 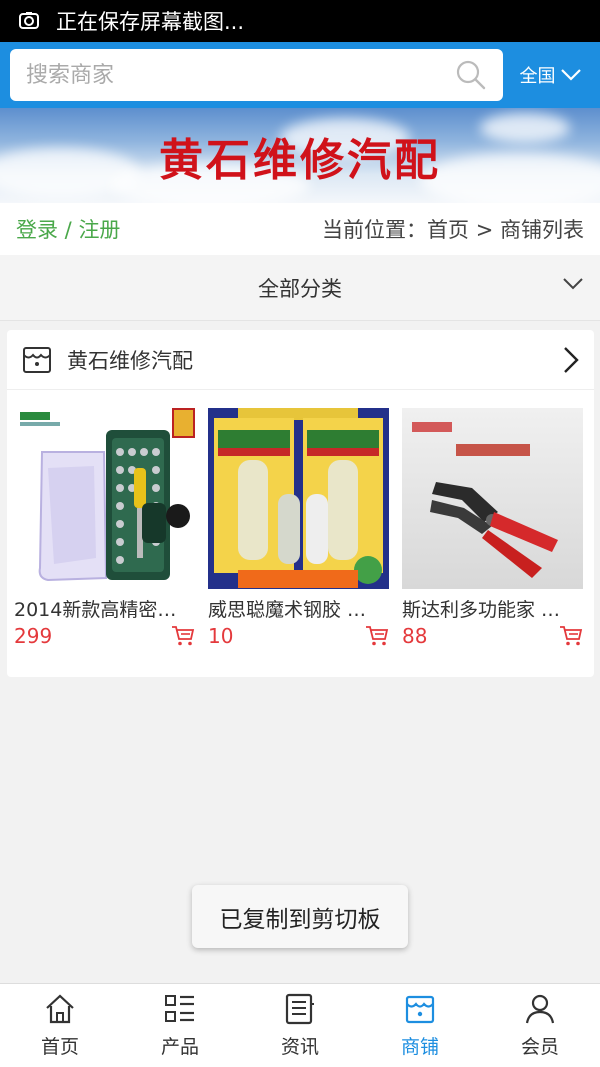 What do you see at coordinates (33, 636) in the screenshot?
I see `product-price: 299` at bounding box center [33, 636].